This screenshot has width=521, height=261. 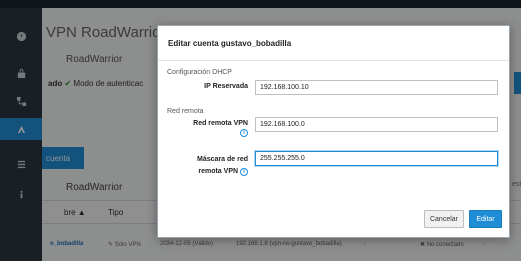 I want to click on ip-reserved-input, so click(x=376, y=87).